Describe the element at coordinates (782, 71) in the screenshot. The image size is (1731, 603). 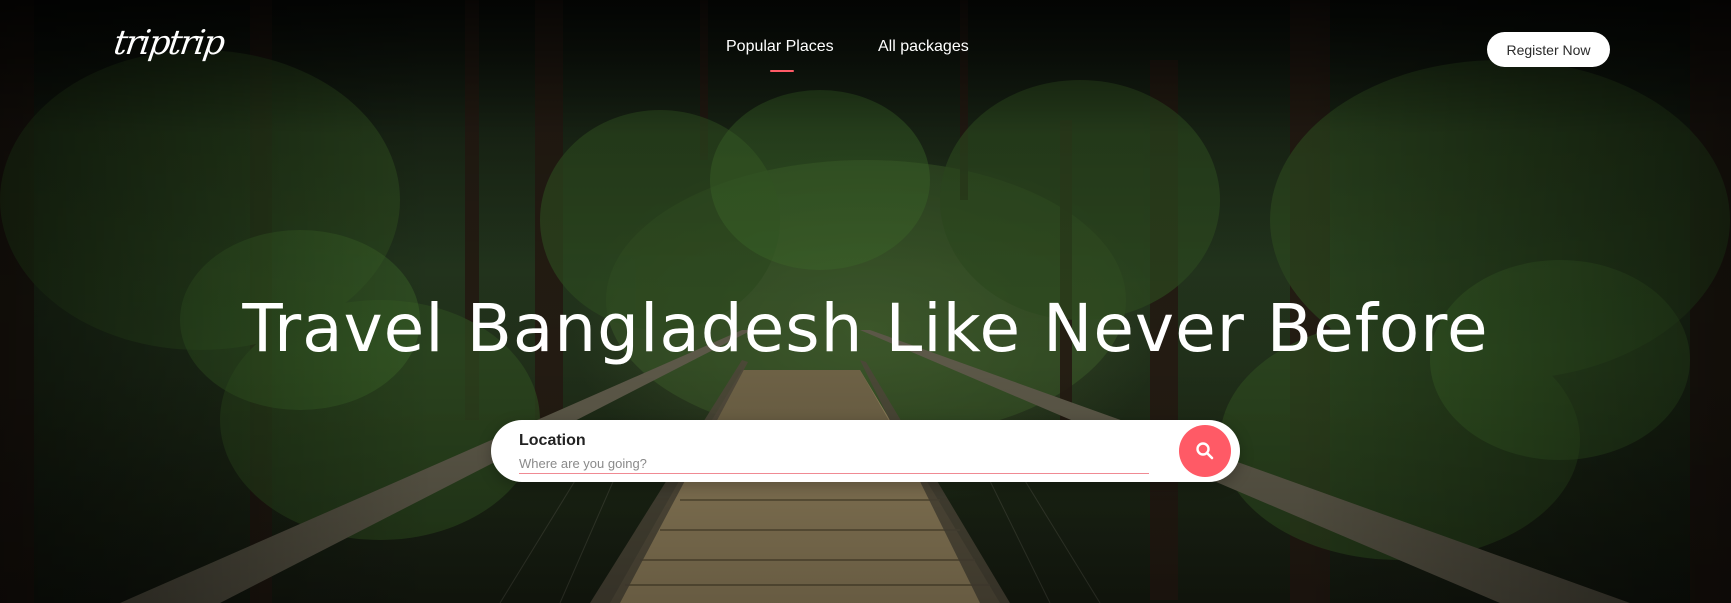
I see `nav-active-indicator` at that location.